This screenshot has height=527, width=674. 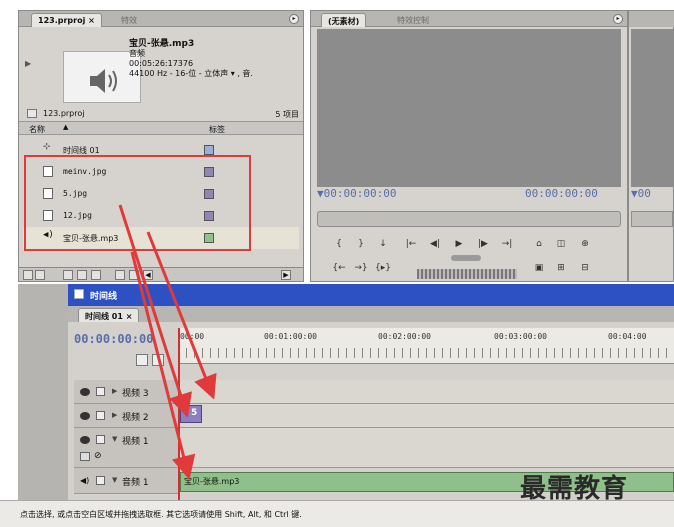 What do you see at coordinates (427, 416) in the screenshot?
I see `track-video2` at bounding box center [427, 416].